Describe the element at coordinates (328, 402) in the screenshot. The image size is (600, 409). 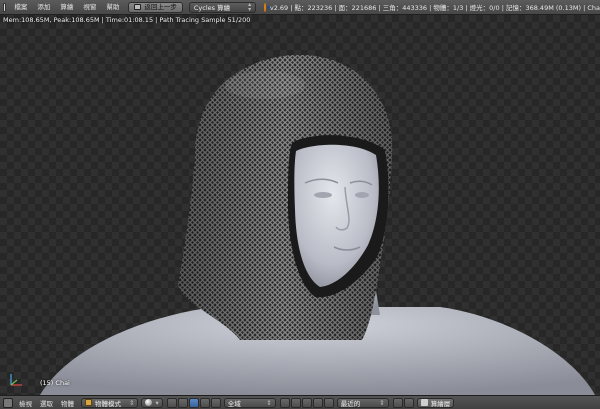
I see `snap-toggle-button` at that location.